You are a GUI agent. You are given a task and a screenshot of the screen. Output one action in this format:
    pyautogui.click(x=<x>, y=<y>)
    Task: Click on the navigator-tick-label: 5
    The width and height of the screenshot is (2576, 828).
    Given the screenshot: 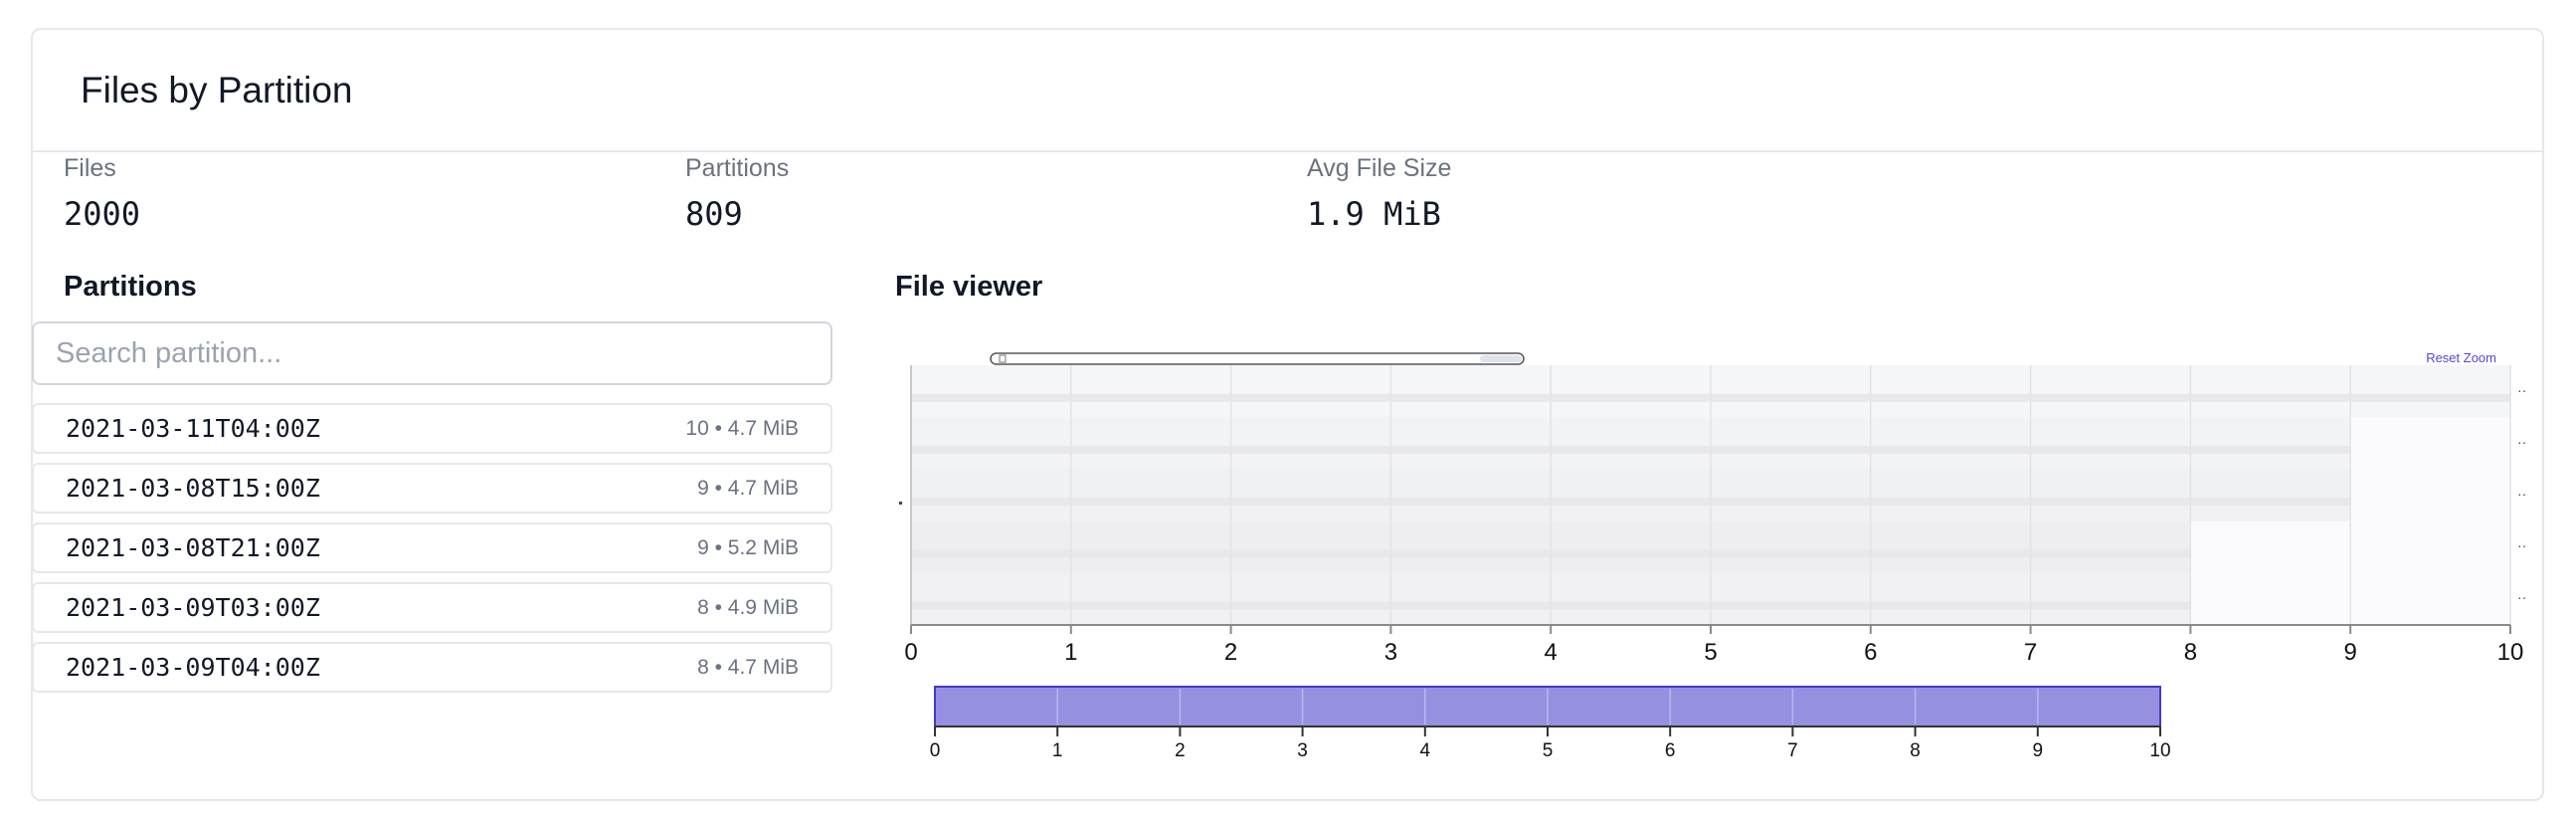 What is the action you would take?
    pyautogui.click(x=1548, y=750)
    